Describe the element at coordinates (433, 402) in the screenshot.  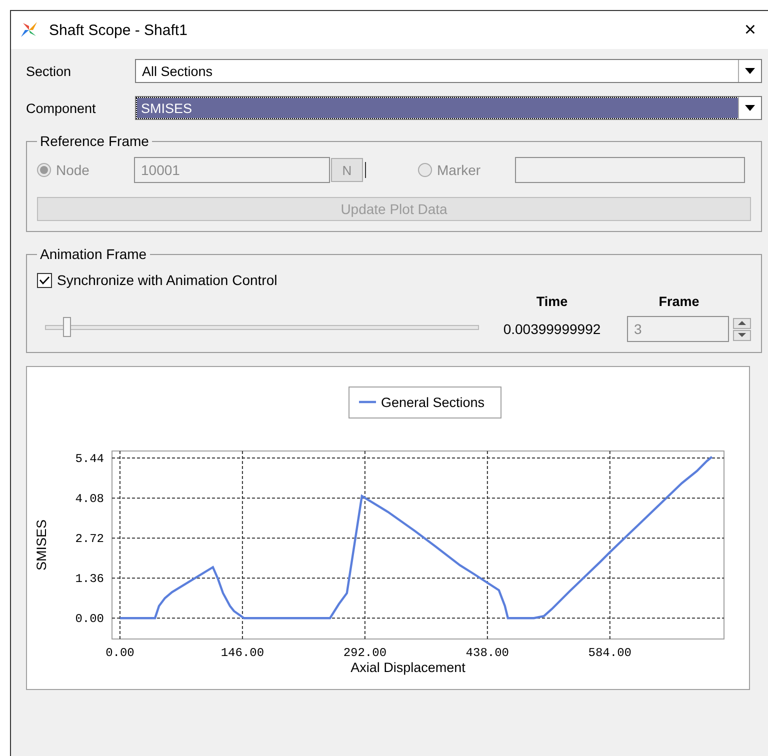
I see `legend-label: General Sections` at that location.